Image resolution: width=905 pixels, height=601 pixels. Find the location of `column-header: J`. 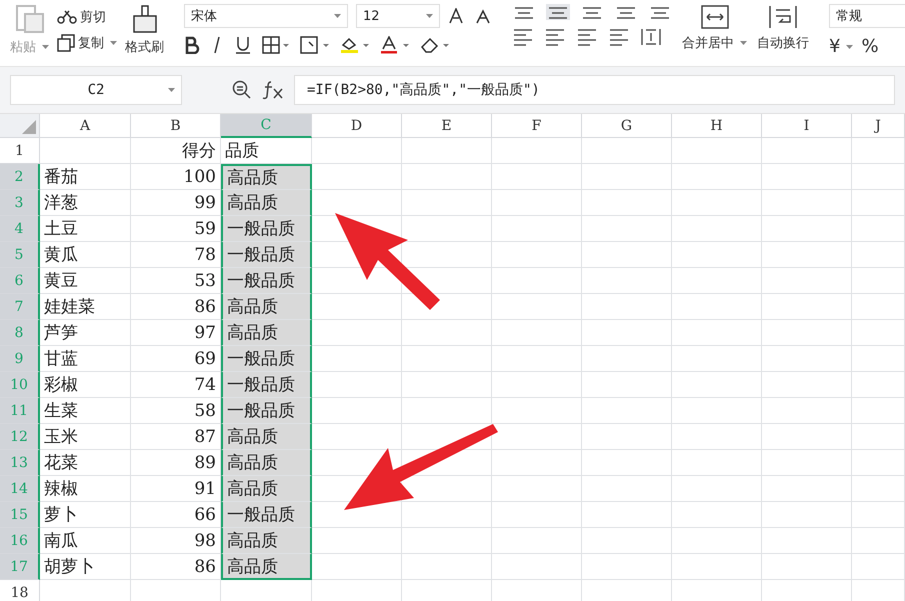

column-header: J is located at coordinates (878, 126).